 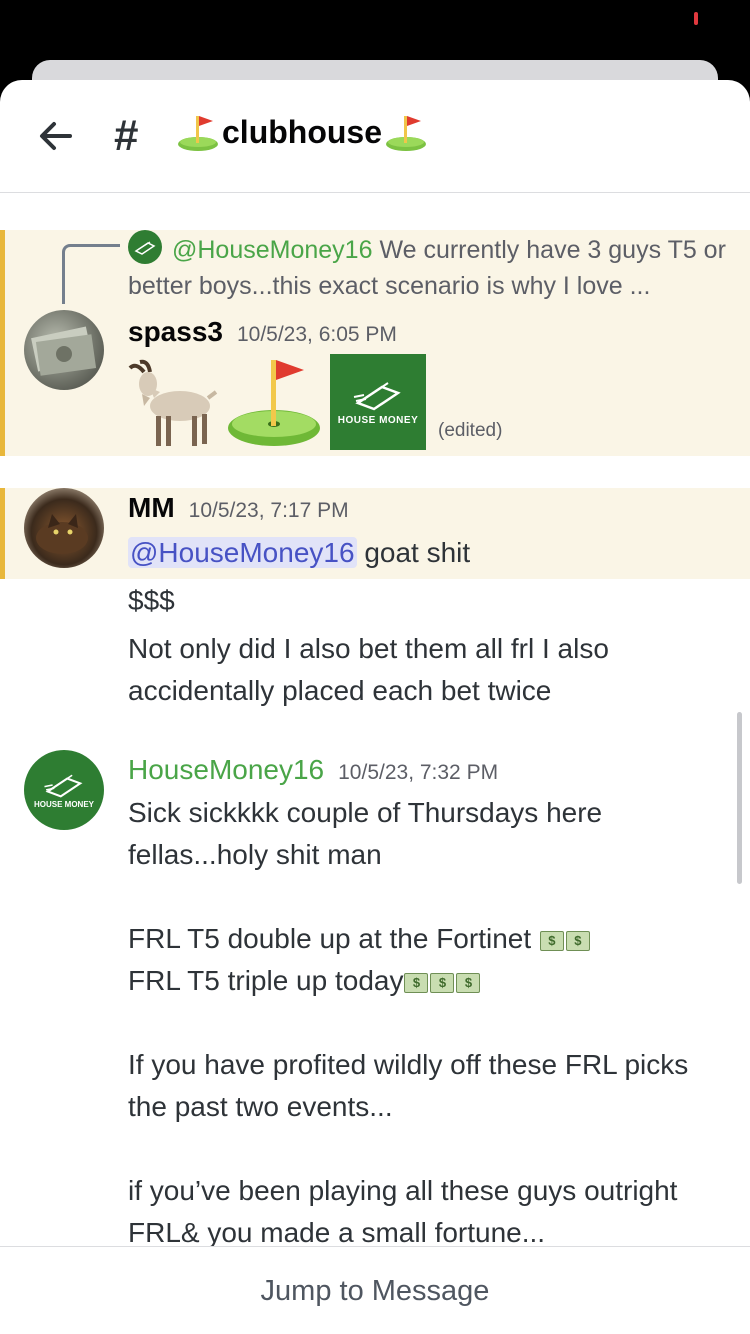 I want to click on jump-to-message-button: Jump to Message, so click(x=375, y=1291).